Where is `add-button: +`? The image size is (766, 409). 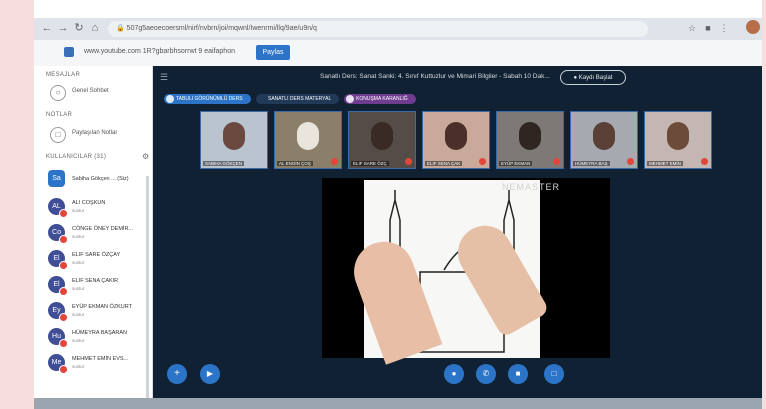
add-button: + is located at coordinates (177, 374).